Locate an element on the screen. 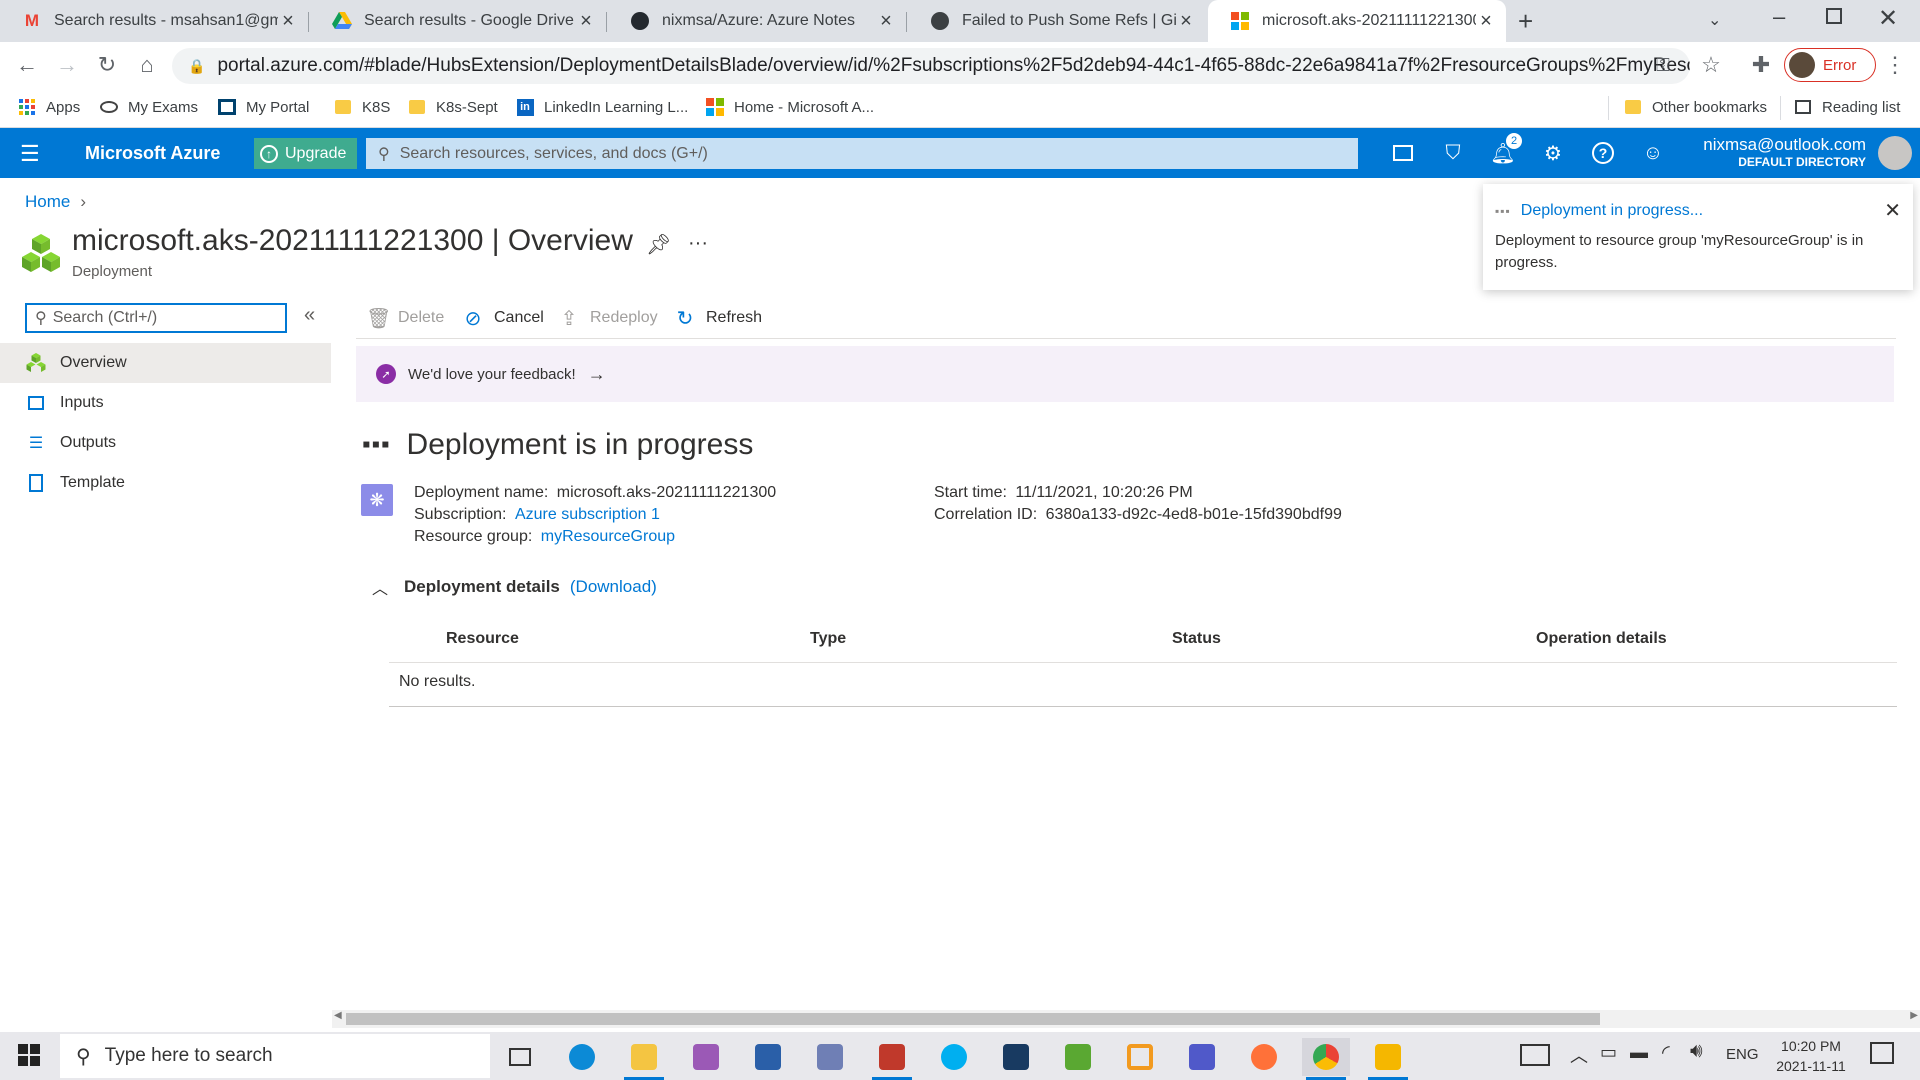  wifi-icon: ◜ is located at coordinates (1666, 1052).